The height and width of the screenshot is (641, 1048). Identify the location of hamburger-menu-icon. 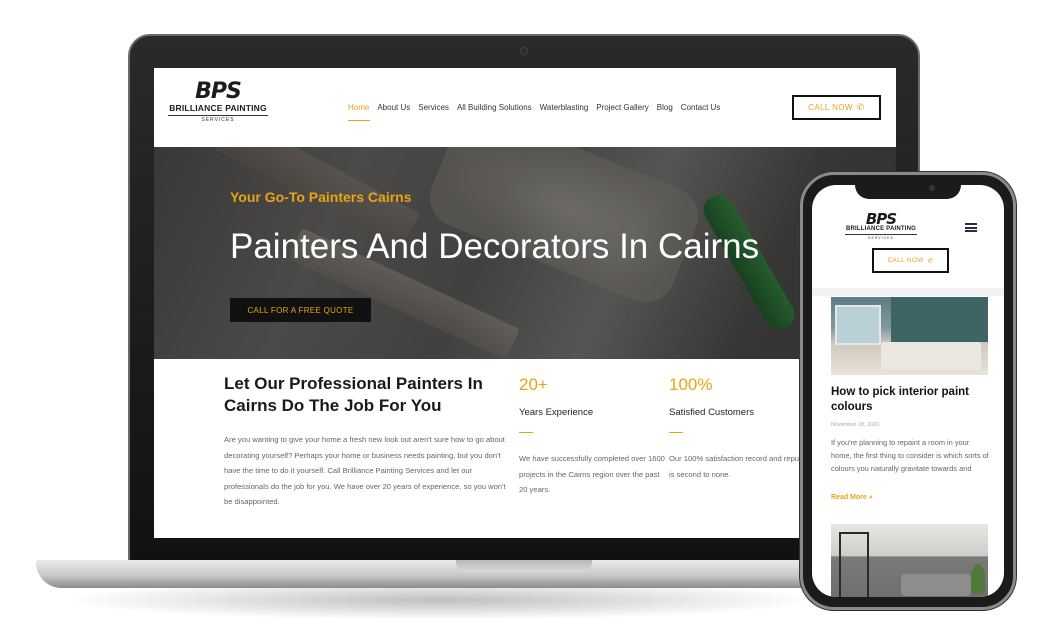
(971, 227).